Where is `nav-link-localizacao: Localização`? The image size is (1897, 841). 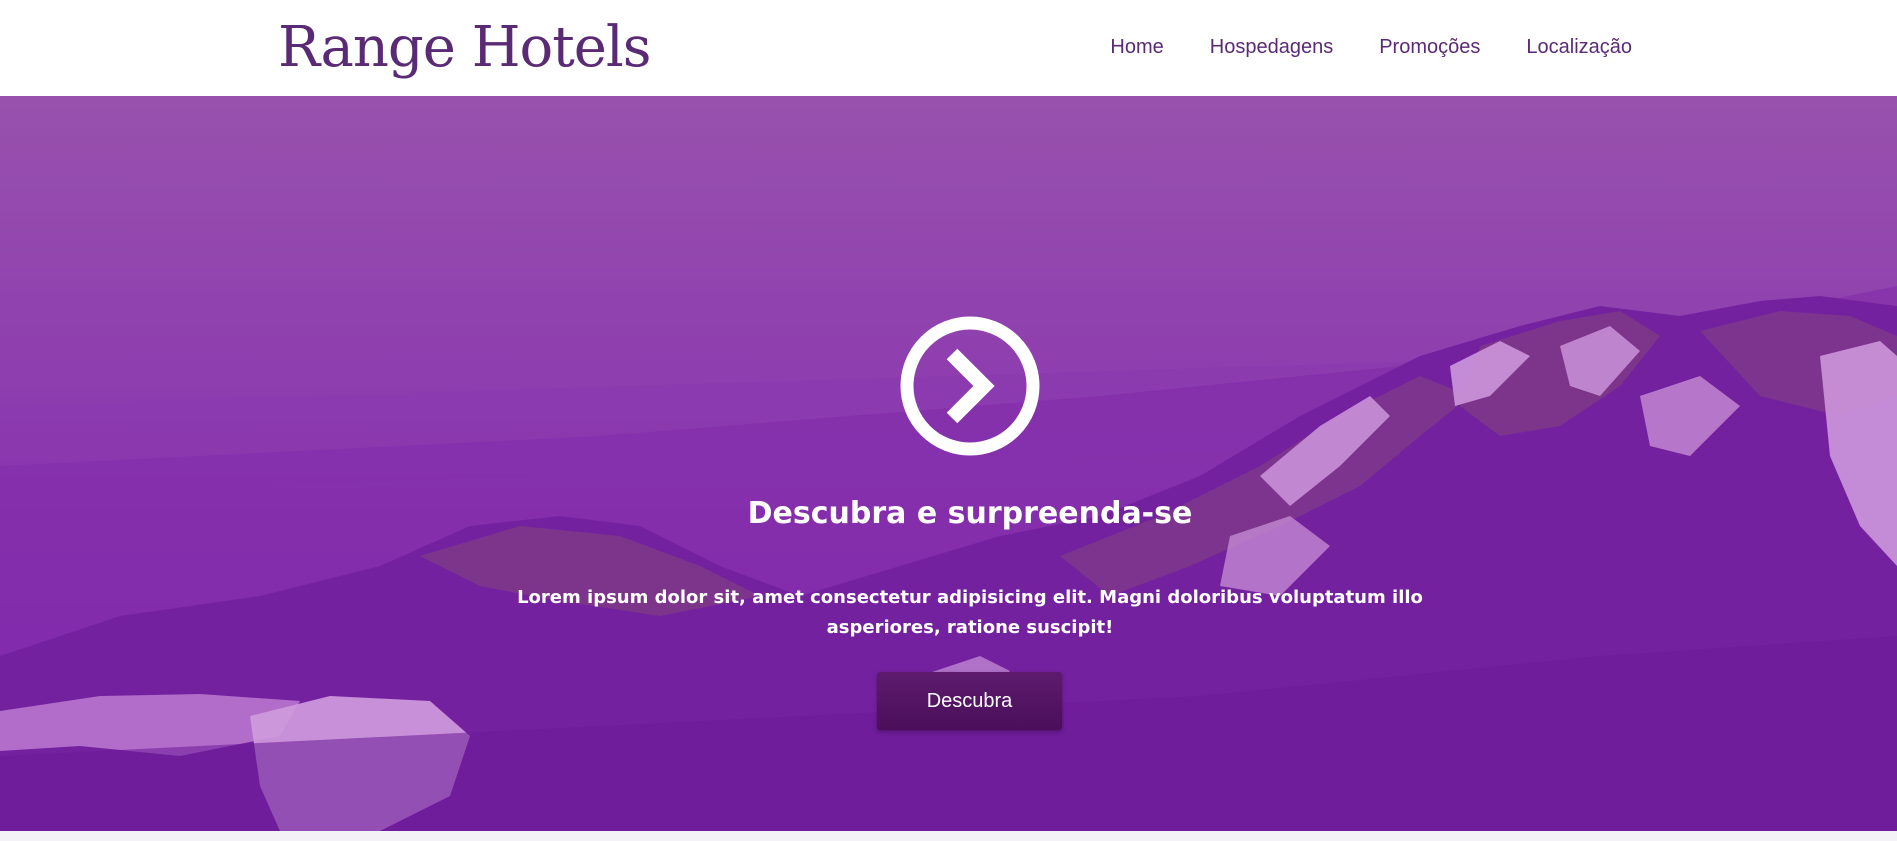 nav-link-localizacao: Localização is located at coordinates (1579, 47).